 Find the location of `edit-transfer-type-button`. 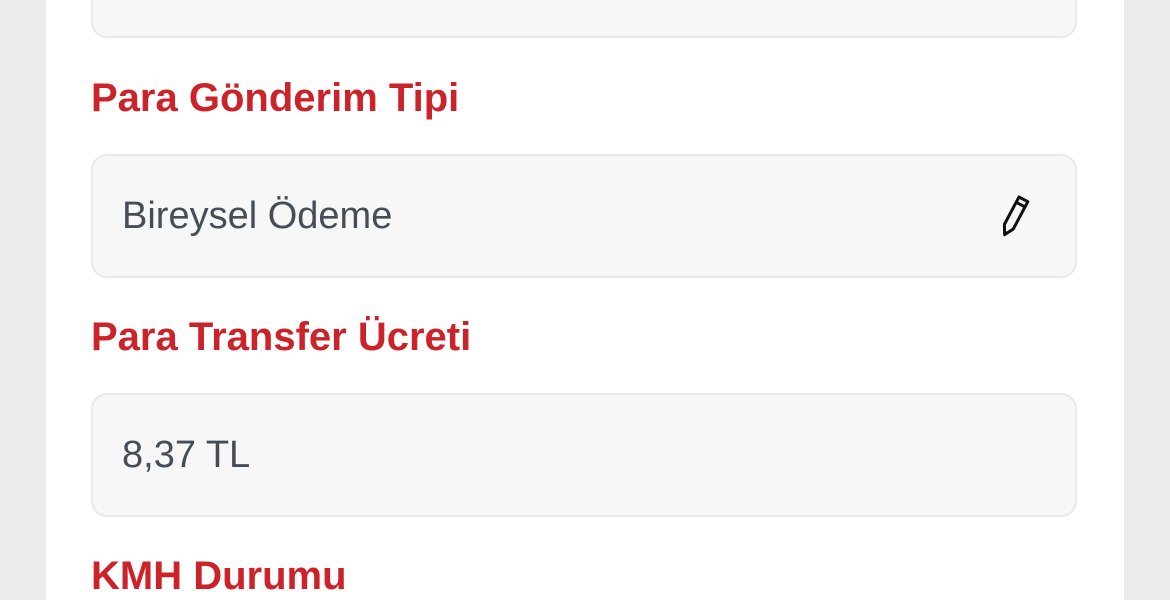

edit-transfer-type-button is located at coordinates (1014, 217).